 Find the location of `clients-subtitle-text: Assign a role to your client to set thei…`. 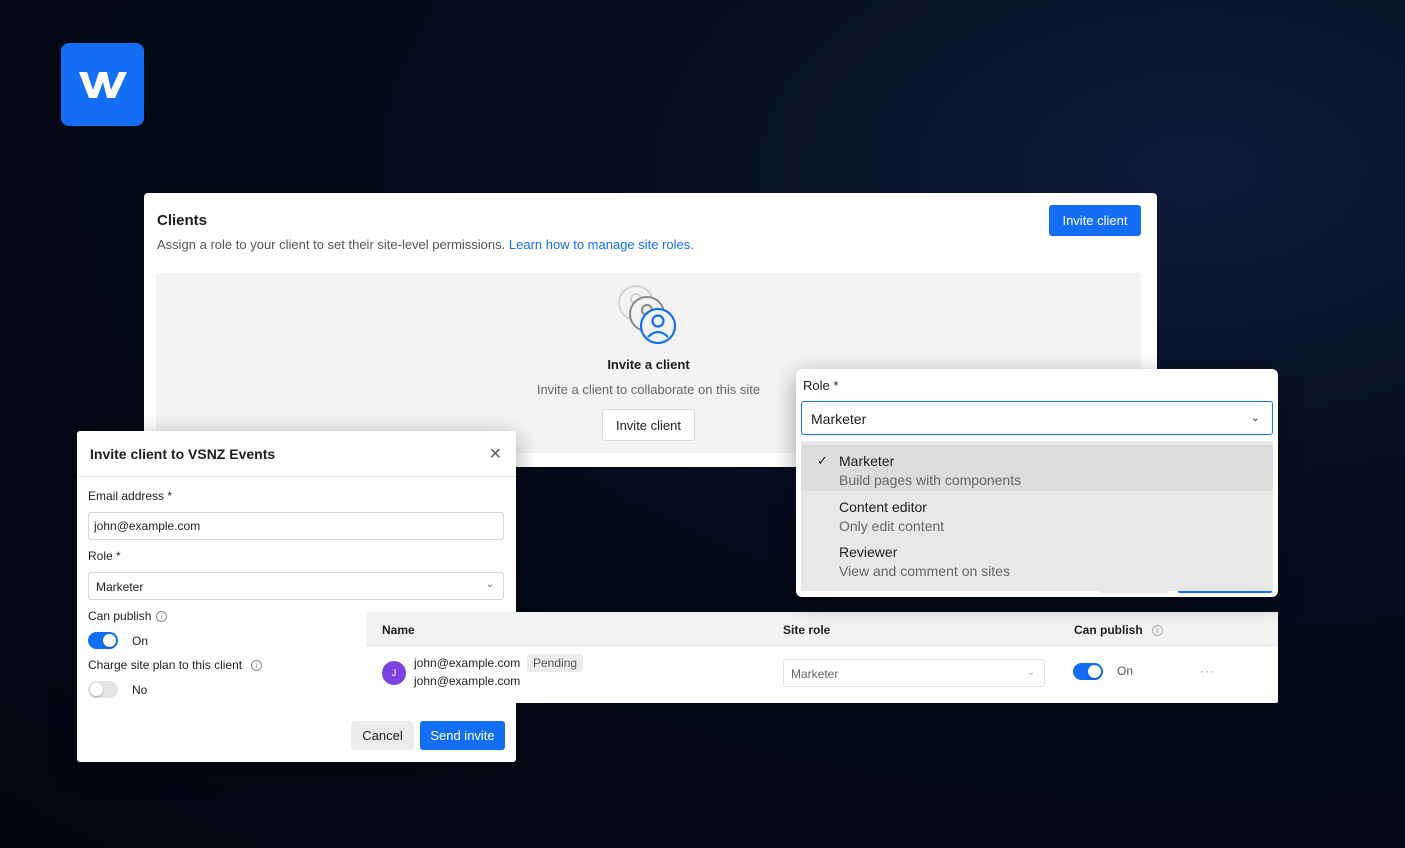

clients-subtitle-text: Assign a role to your client to set thei… is located at coordinates (331, 244).